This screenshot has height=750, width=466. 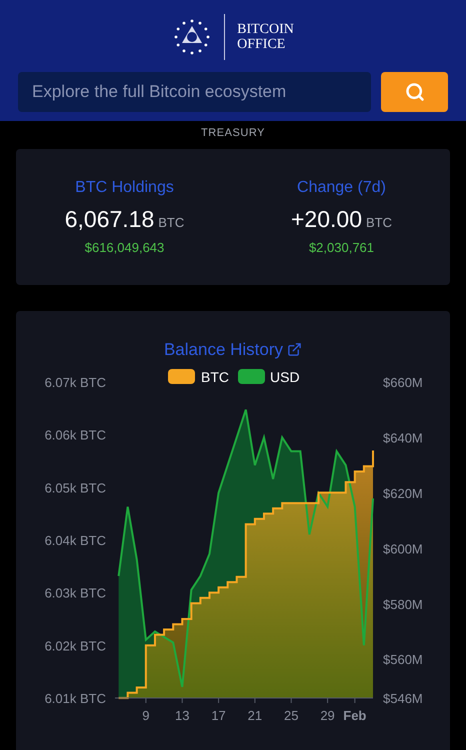 I want to click on axis-label: 6.06k BTC, so click(x=75, y=435).